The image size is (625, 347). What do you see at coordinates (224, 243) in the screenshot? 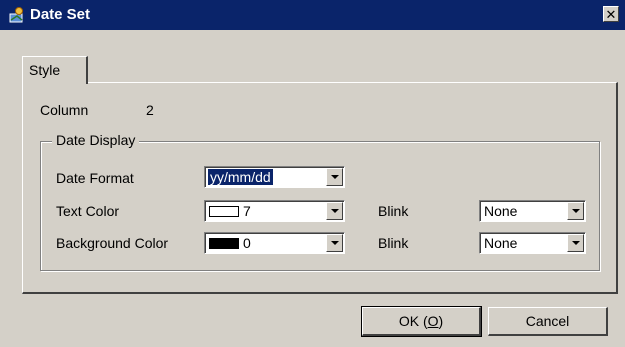
I see `background-color-swatch` at bounding box center [224, 243].